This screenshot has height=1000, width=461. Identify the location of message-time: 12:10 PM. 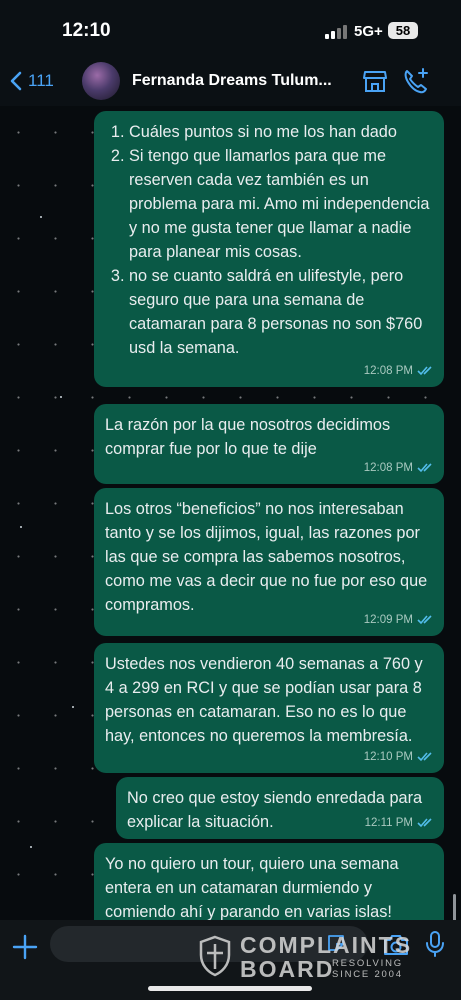
(388, 757).